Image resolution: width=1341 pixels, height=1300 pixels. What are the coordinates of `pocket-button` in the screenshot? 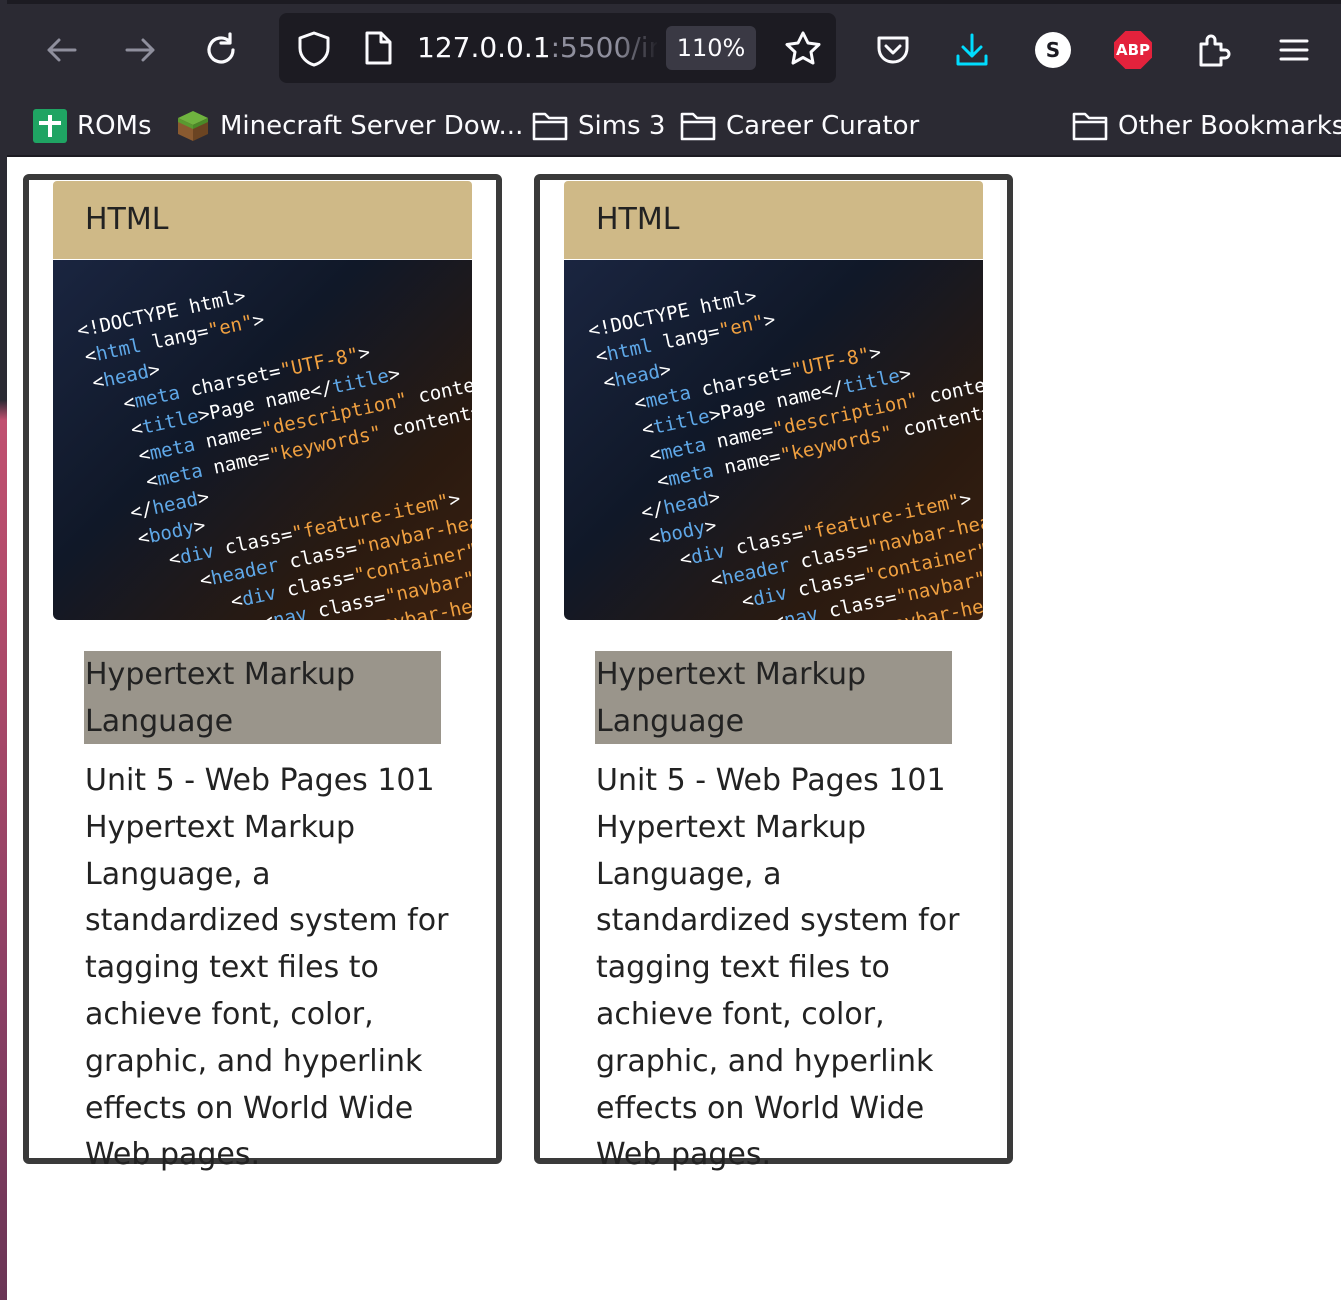 It's located at (893, 50).